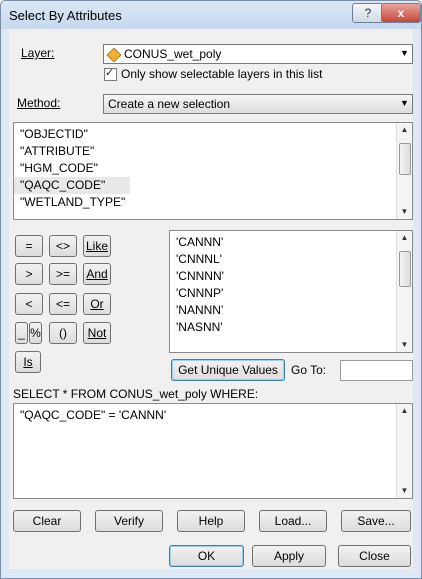 Image resolution: width=422 pixels, height=579 pixels. Describe the element at coordinates (63, 274) in the screenshot. I see `greater-equal-button: >=` at that location.